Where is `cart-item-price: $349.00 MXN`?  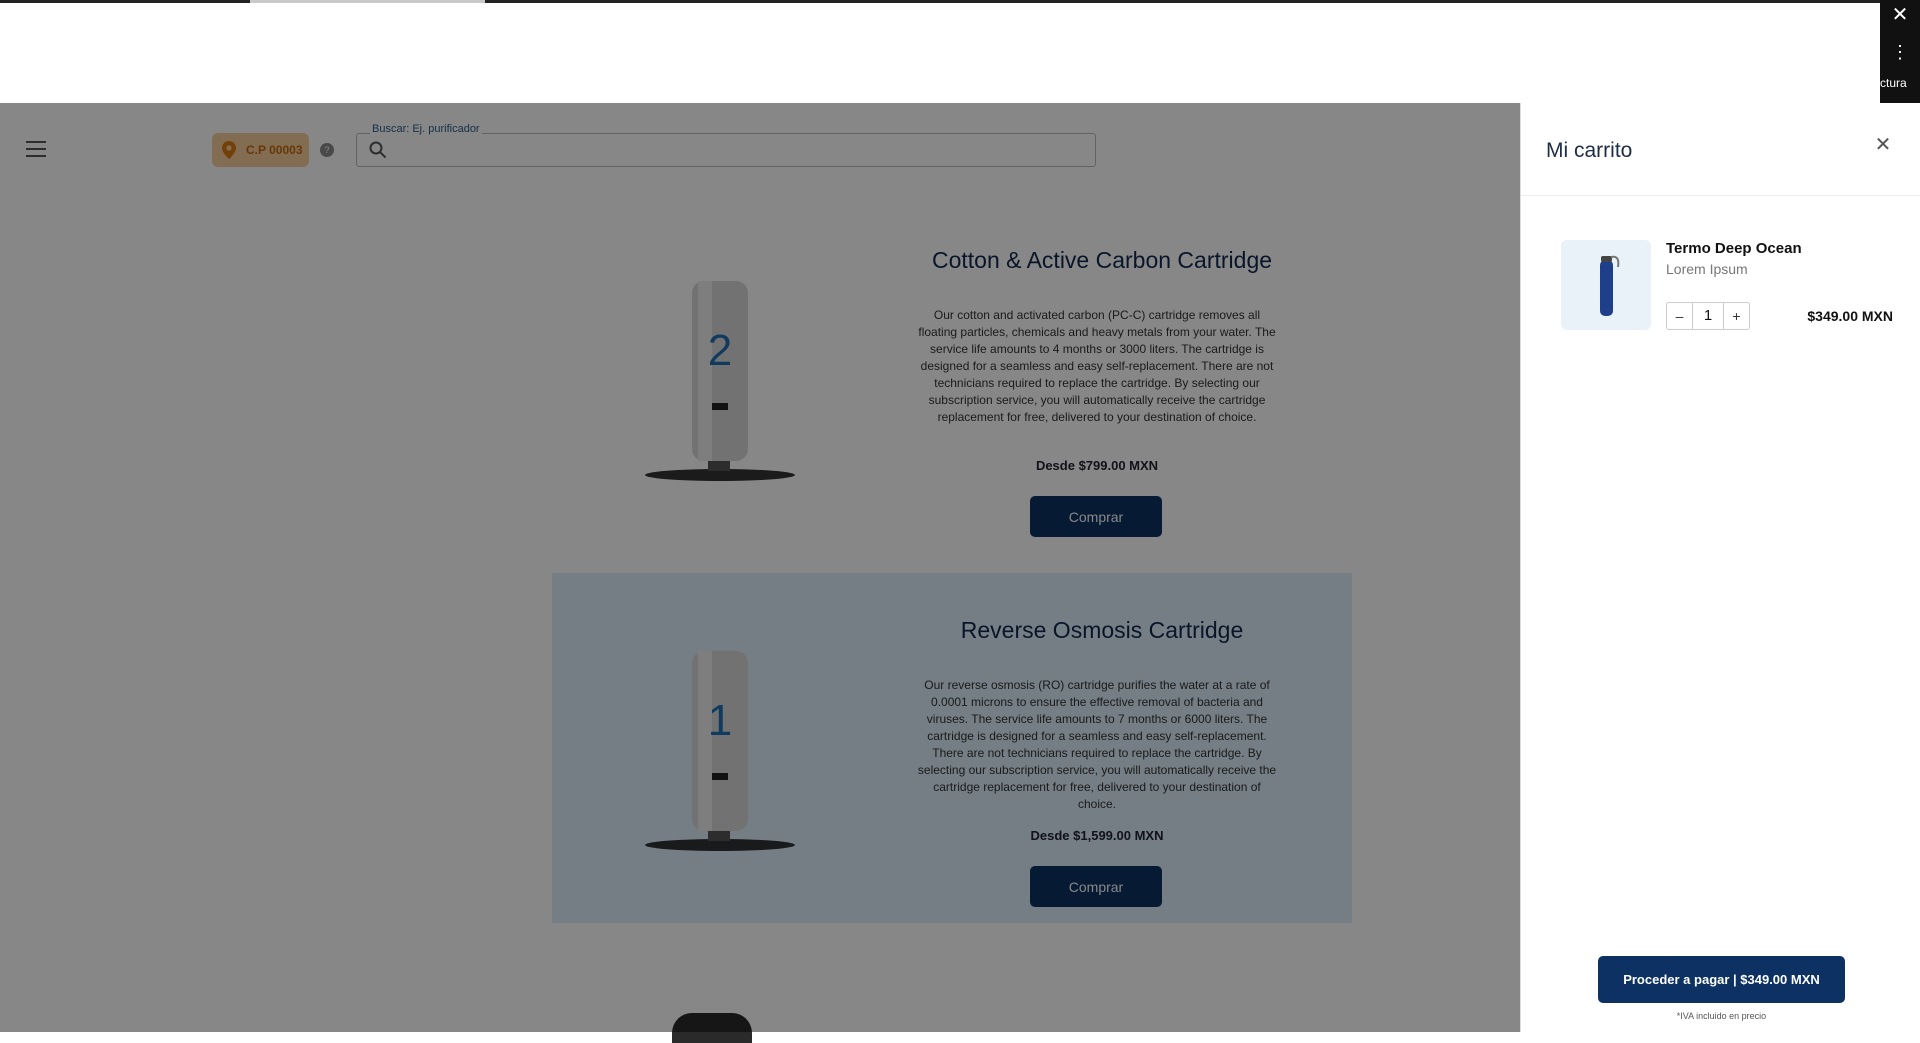 cart-item-price: $349.00 MXN is located at coordinates (1850, 316).